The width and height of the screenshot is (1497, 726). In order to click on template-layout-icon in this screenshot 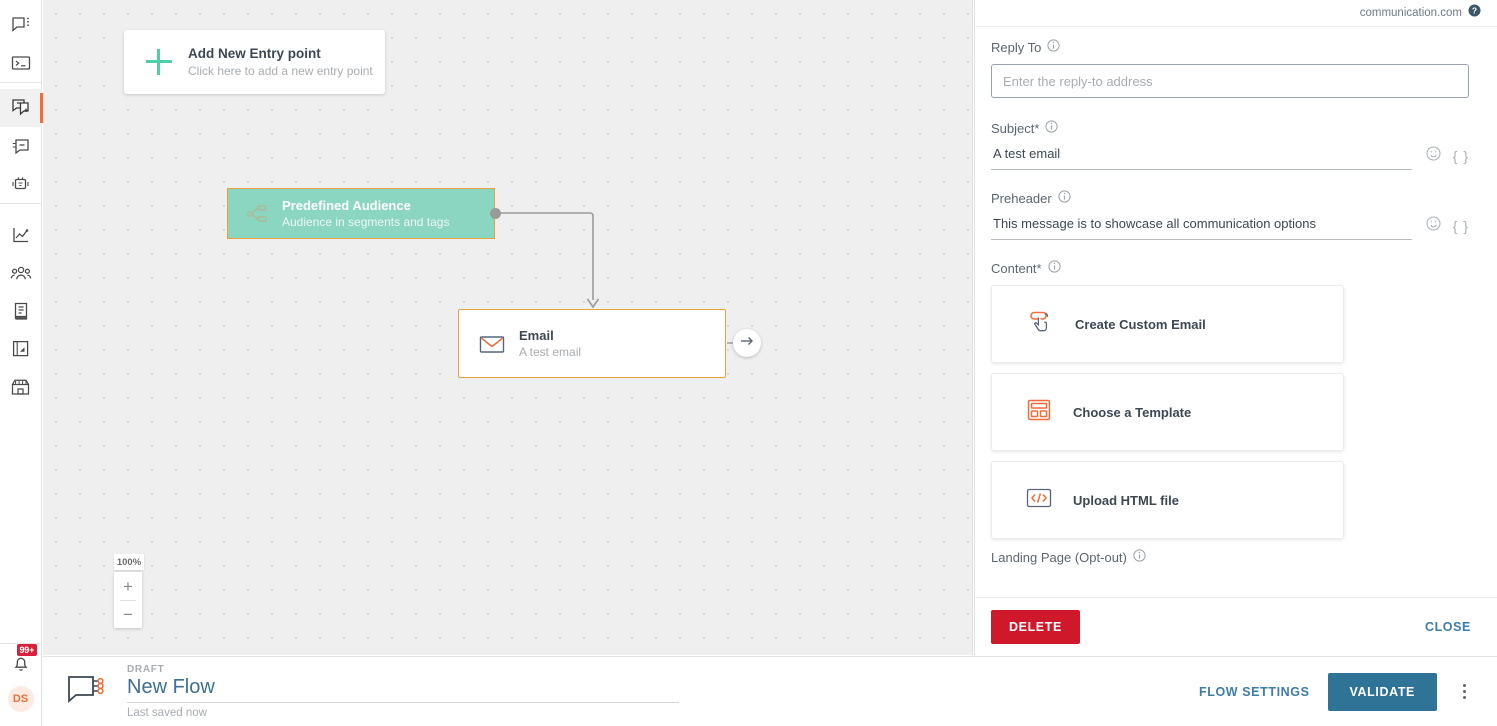, I will do `click(1039, 412)`.